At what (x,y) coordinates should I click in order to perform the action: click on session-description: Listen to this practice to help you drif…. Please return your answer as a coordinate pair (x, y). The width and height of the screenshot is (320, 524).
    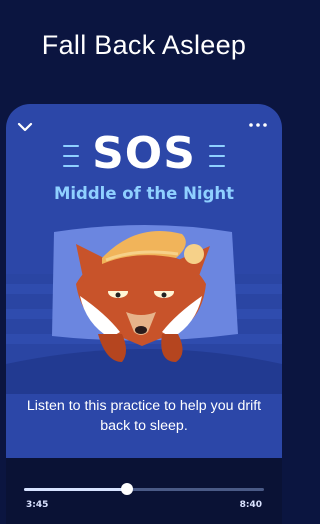
    Looking at the image, I should click on (144, 416).